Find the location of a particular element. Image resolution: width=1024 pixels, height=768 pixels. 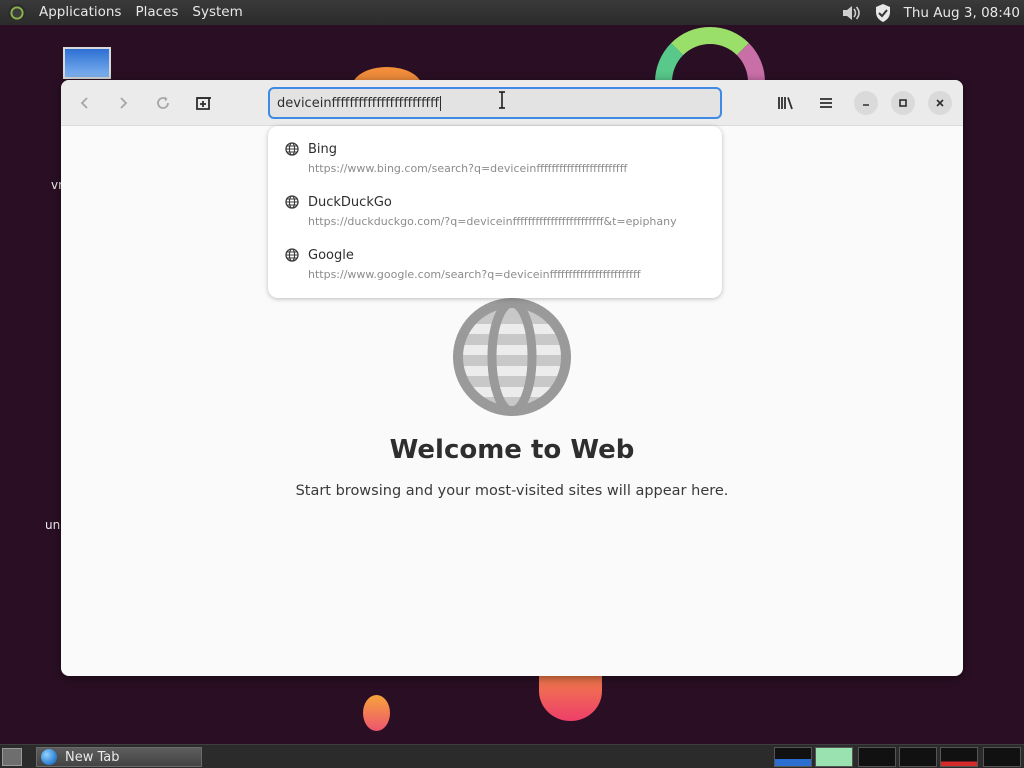

volume-icon is located at coordinates (851, 13).